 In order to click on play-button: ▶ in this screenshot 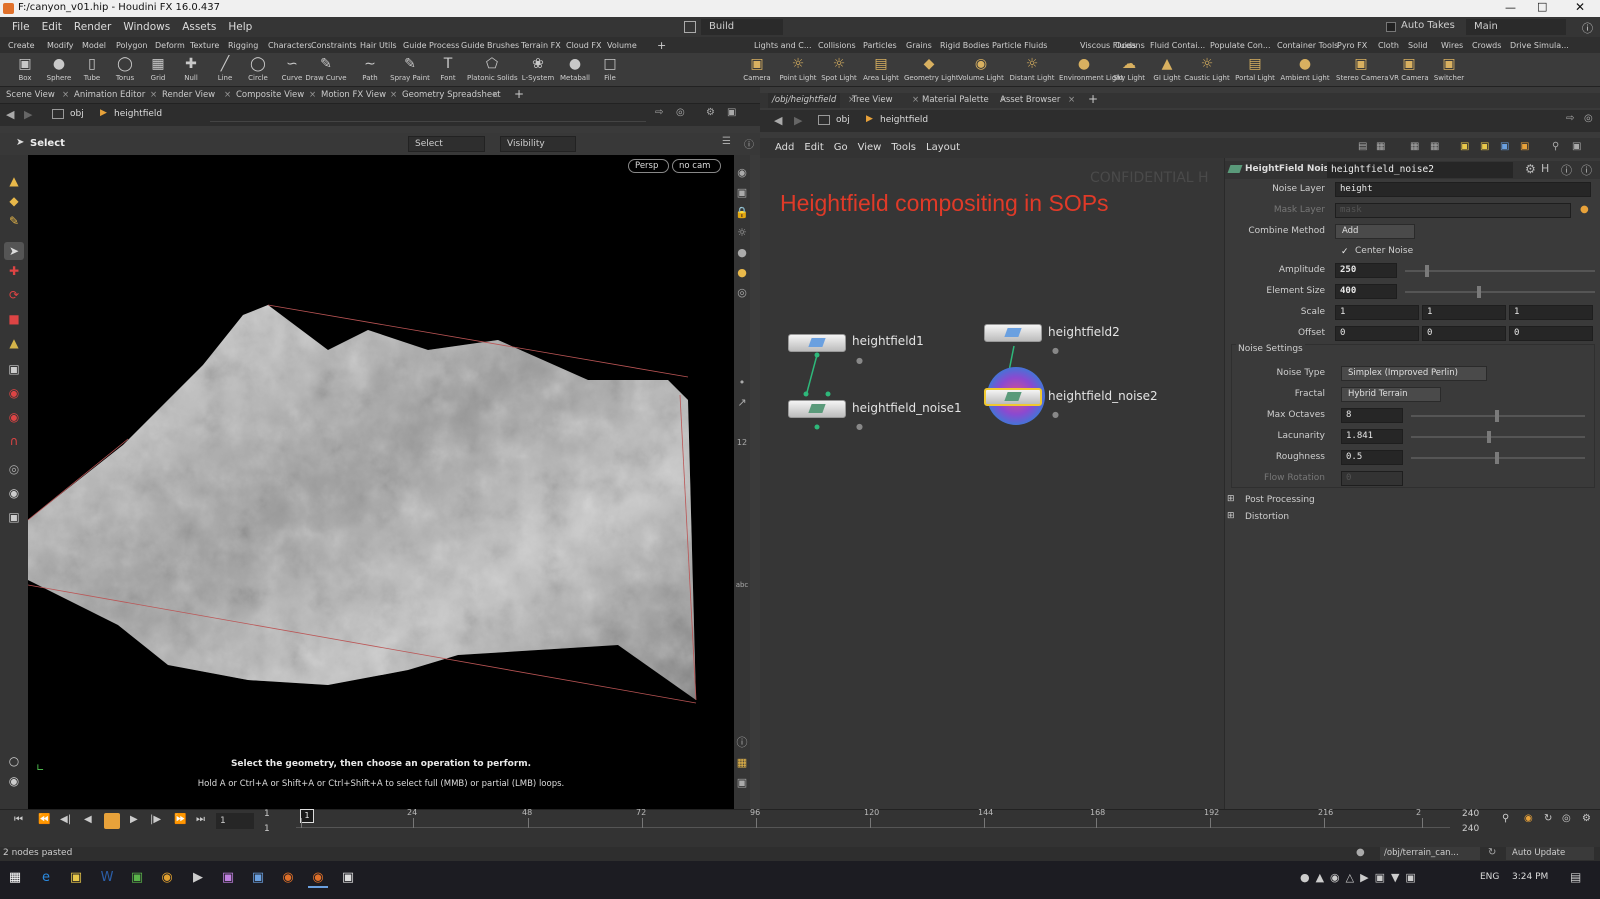, I will do `click(134, 819)`.